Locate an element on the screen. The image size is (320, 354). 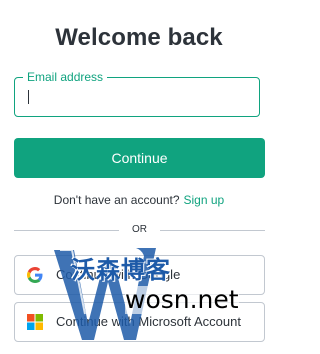
page-title: Welcome back is located at coordinates (139, 37).